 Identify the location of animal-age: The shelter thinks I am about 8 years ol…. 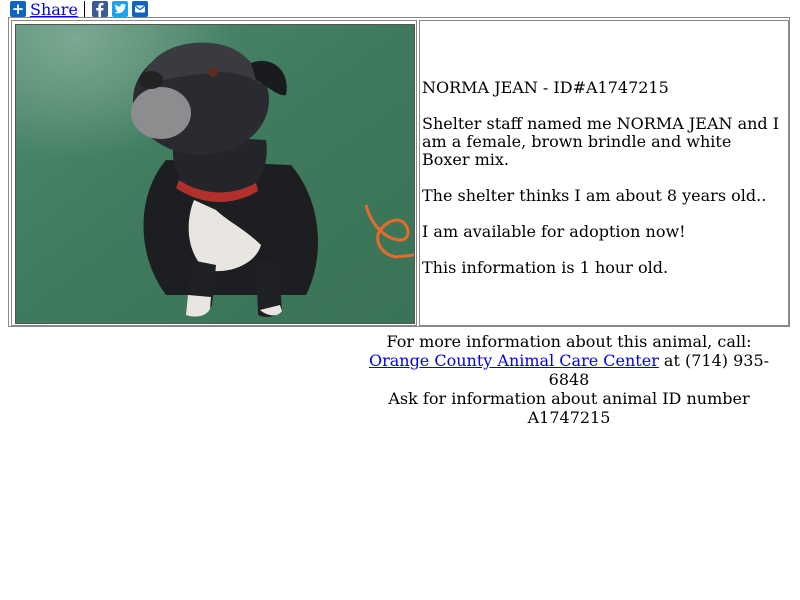
(594, 195).